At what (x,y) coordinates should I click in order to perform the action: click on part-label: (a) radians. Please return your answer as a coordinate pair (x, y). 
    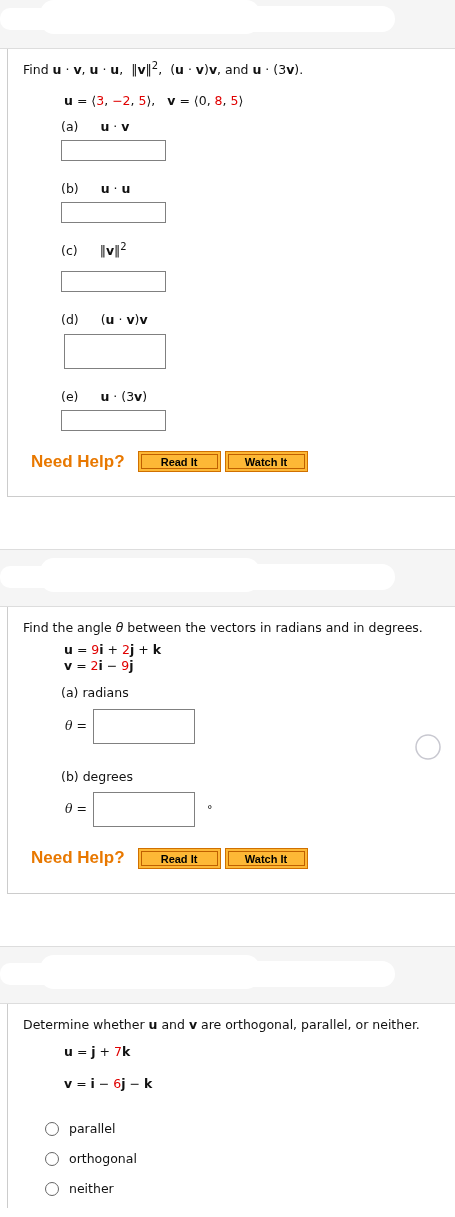
    Looking at the image, I should click on (95, 692).